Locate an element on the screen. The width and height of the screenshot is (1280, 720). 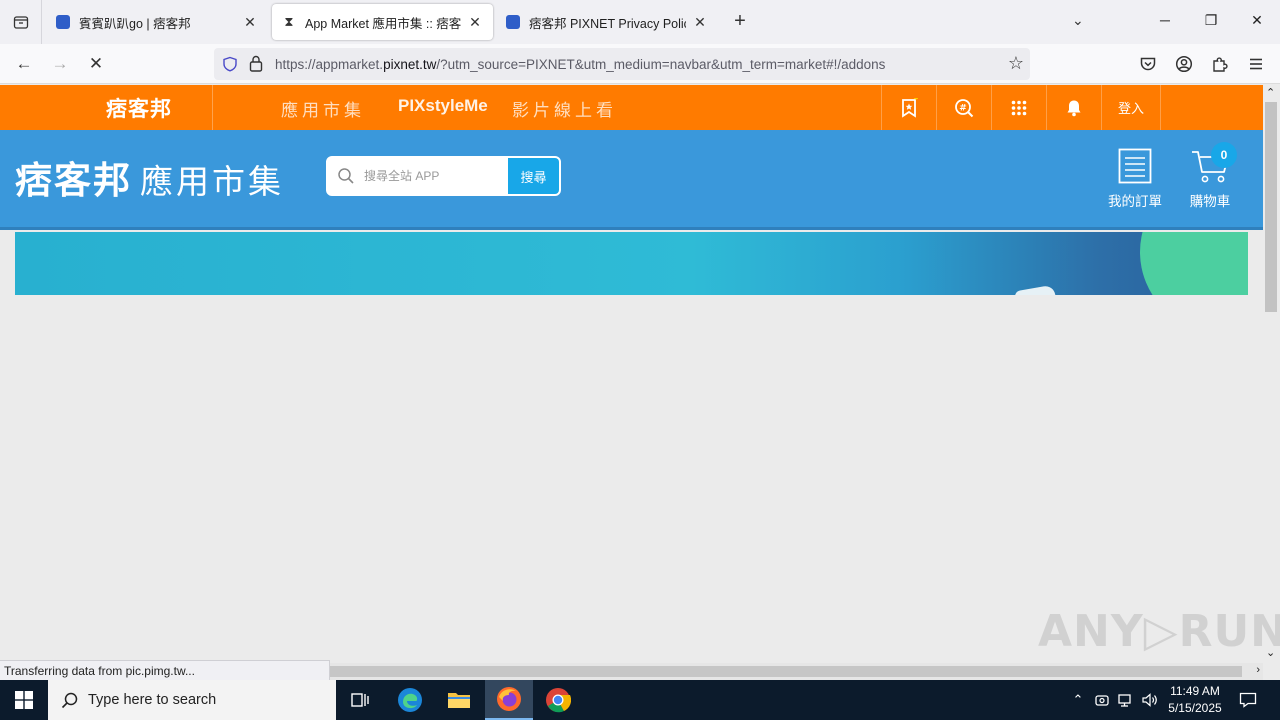
tab-privacy-policy: 痞客邦 PIXNET Privacy Policy ✕ is located at coordinates (607, 22).